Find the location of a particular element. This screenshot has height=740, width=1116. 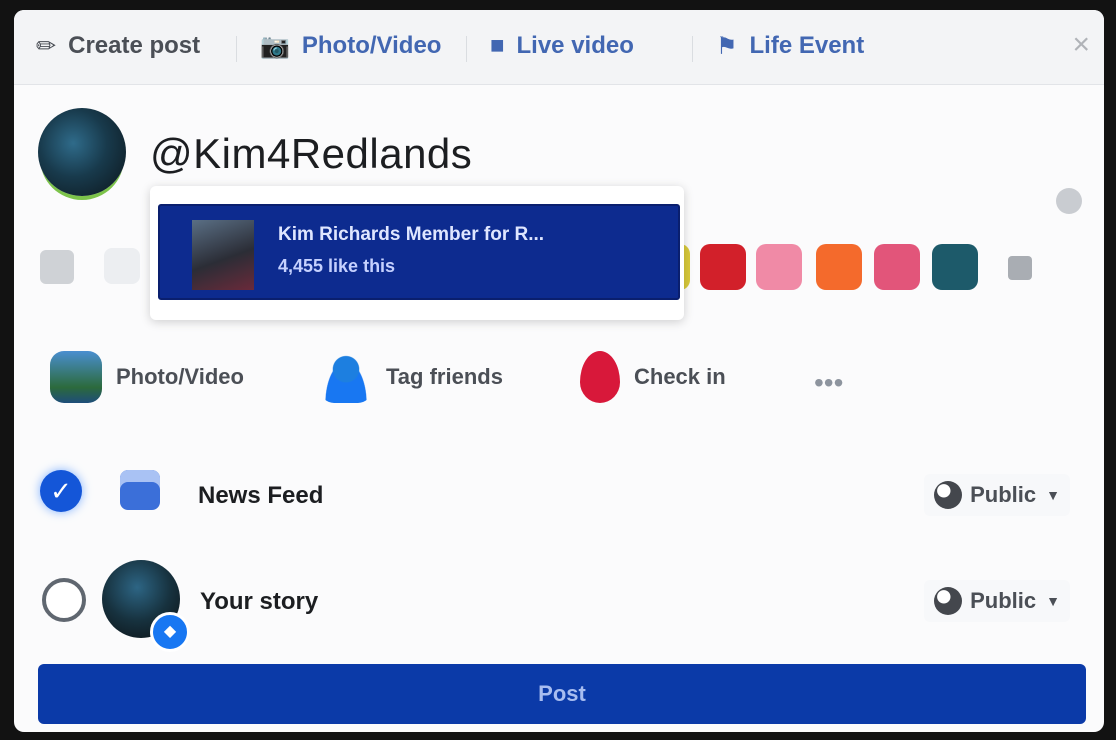

news-feed-checkbox: ✓ is located at coordinates (61, 491).